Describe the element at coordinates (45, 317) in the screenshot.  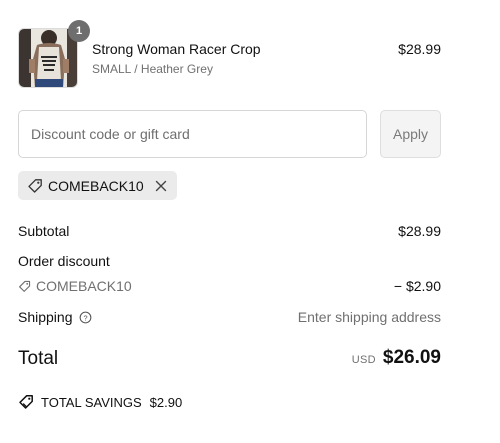
I see `shipping-label: Shipping` at that location.